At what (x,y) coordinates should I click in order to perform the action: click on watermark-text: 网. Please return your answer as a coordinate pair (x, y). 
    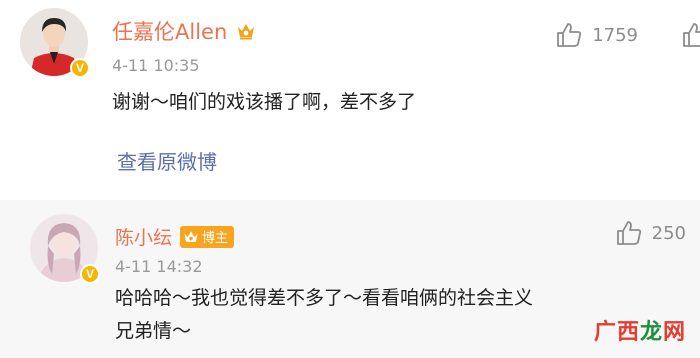
    Looking at the image, I should click on (674, 332).